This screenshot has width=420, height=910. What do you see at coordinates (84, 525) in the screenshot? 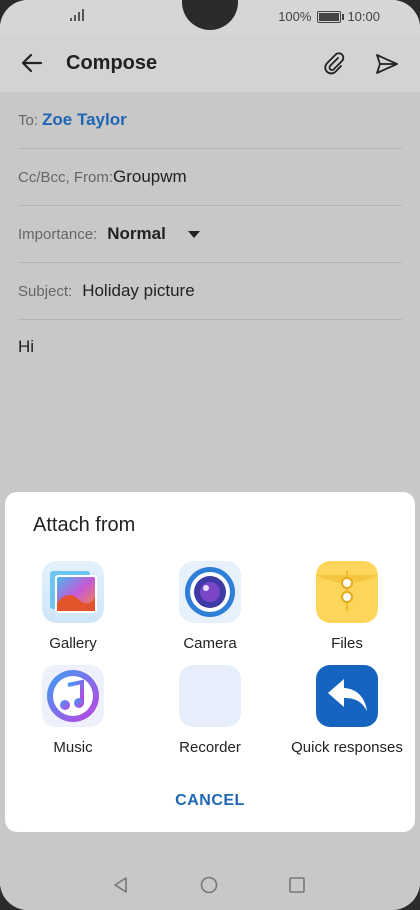
I see `sheet-title: Attach from` at bounding box center [84, 525].